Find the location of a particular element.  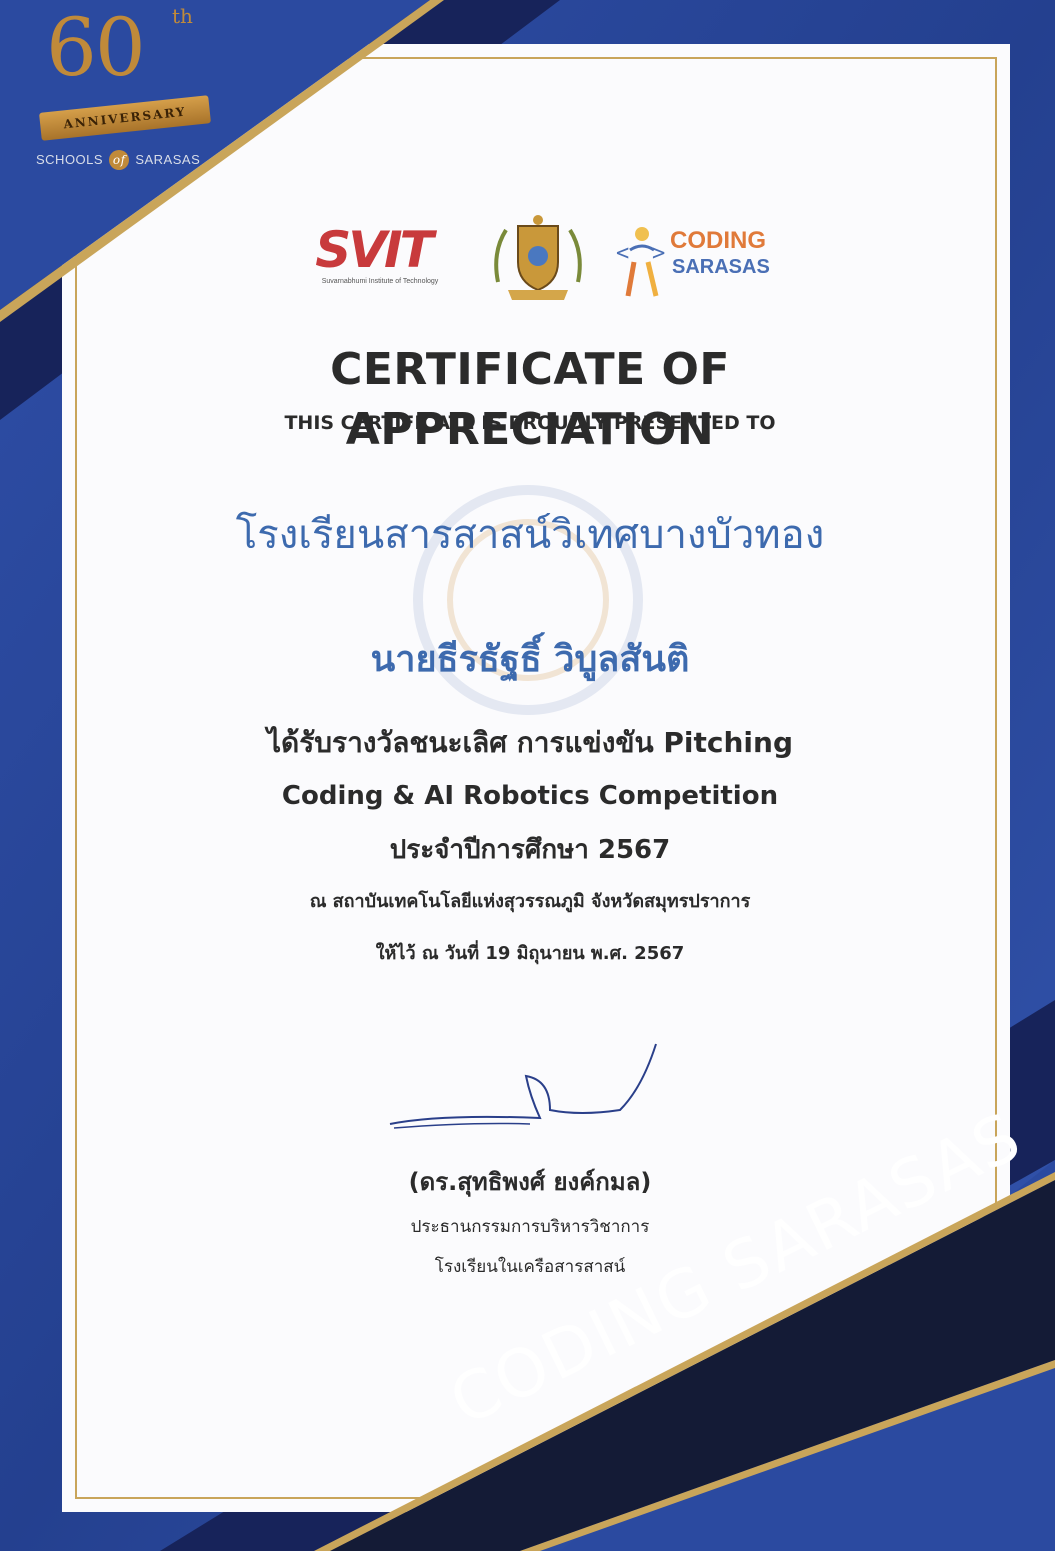

of-circle: of is located at coordinates (119, 160).